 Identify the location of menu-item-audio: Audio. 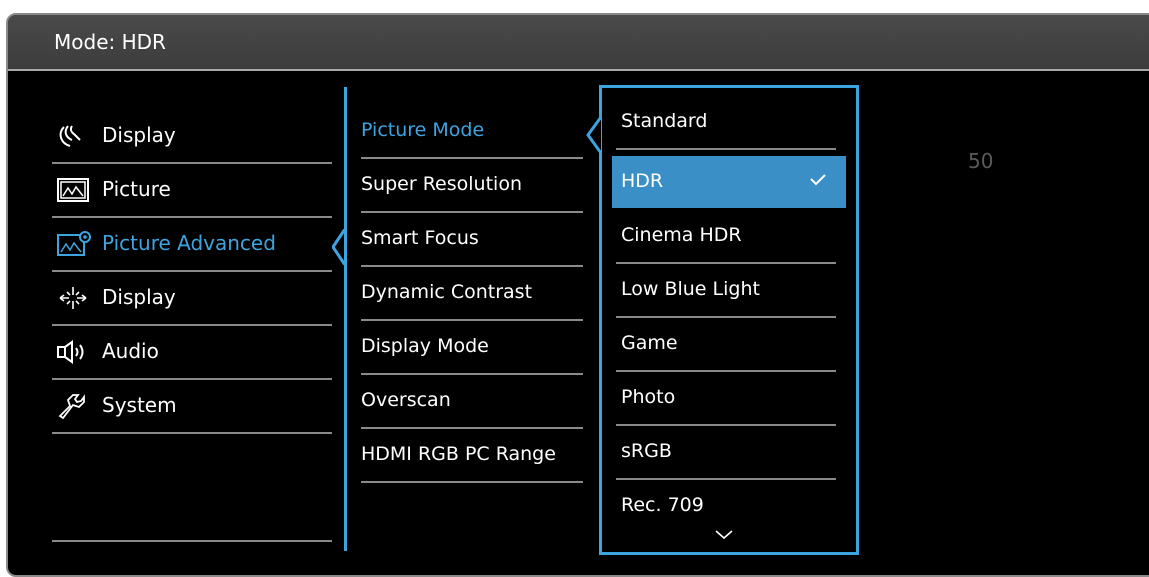
(192, 353).